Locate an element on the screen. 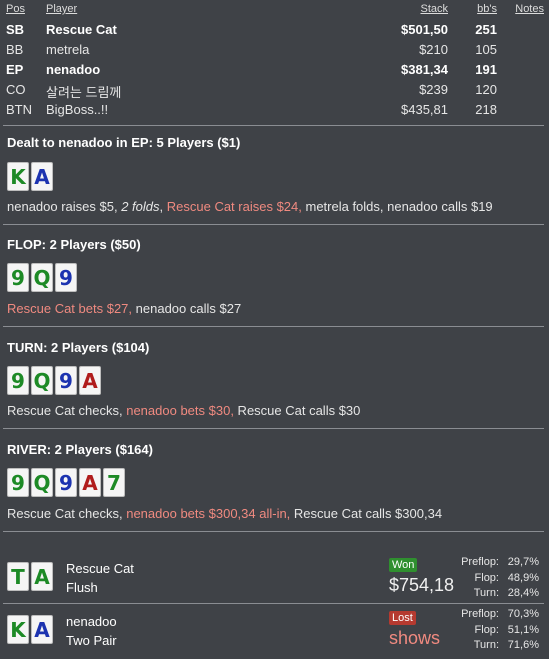 The width and height of the screenshot is (549, 659). equity-row: Flop: 51,1% is located at coordinates (489, 631).